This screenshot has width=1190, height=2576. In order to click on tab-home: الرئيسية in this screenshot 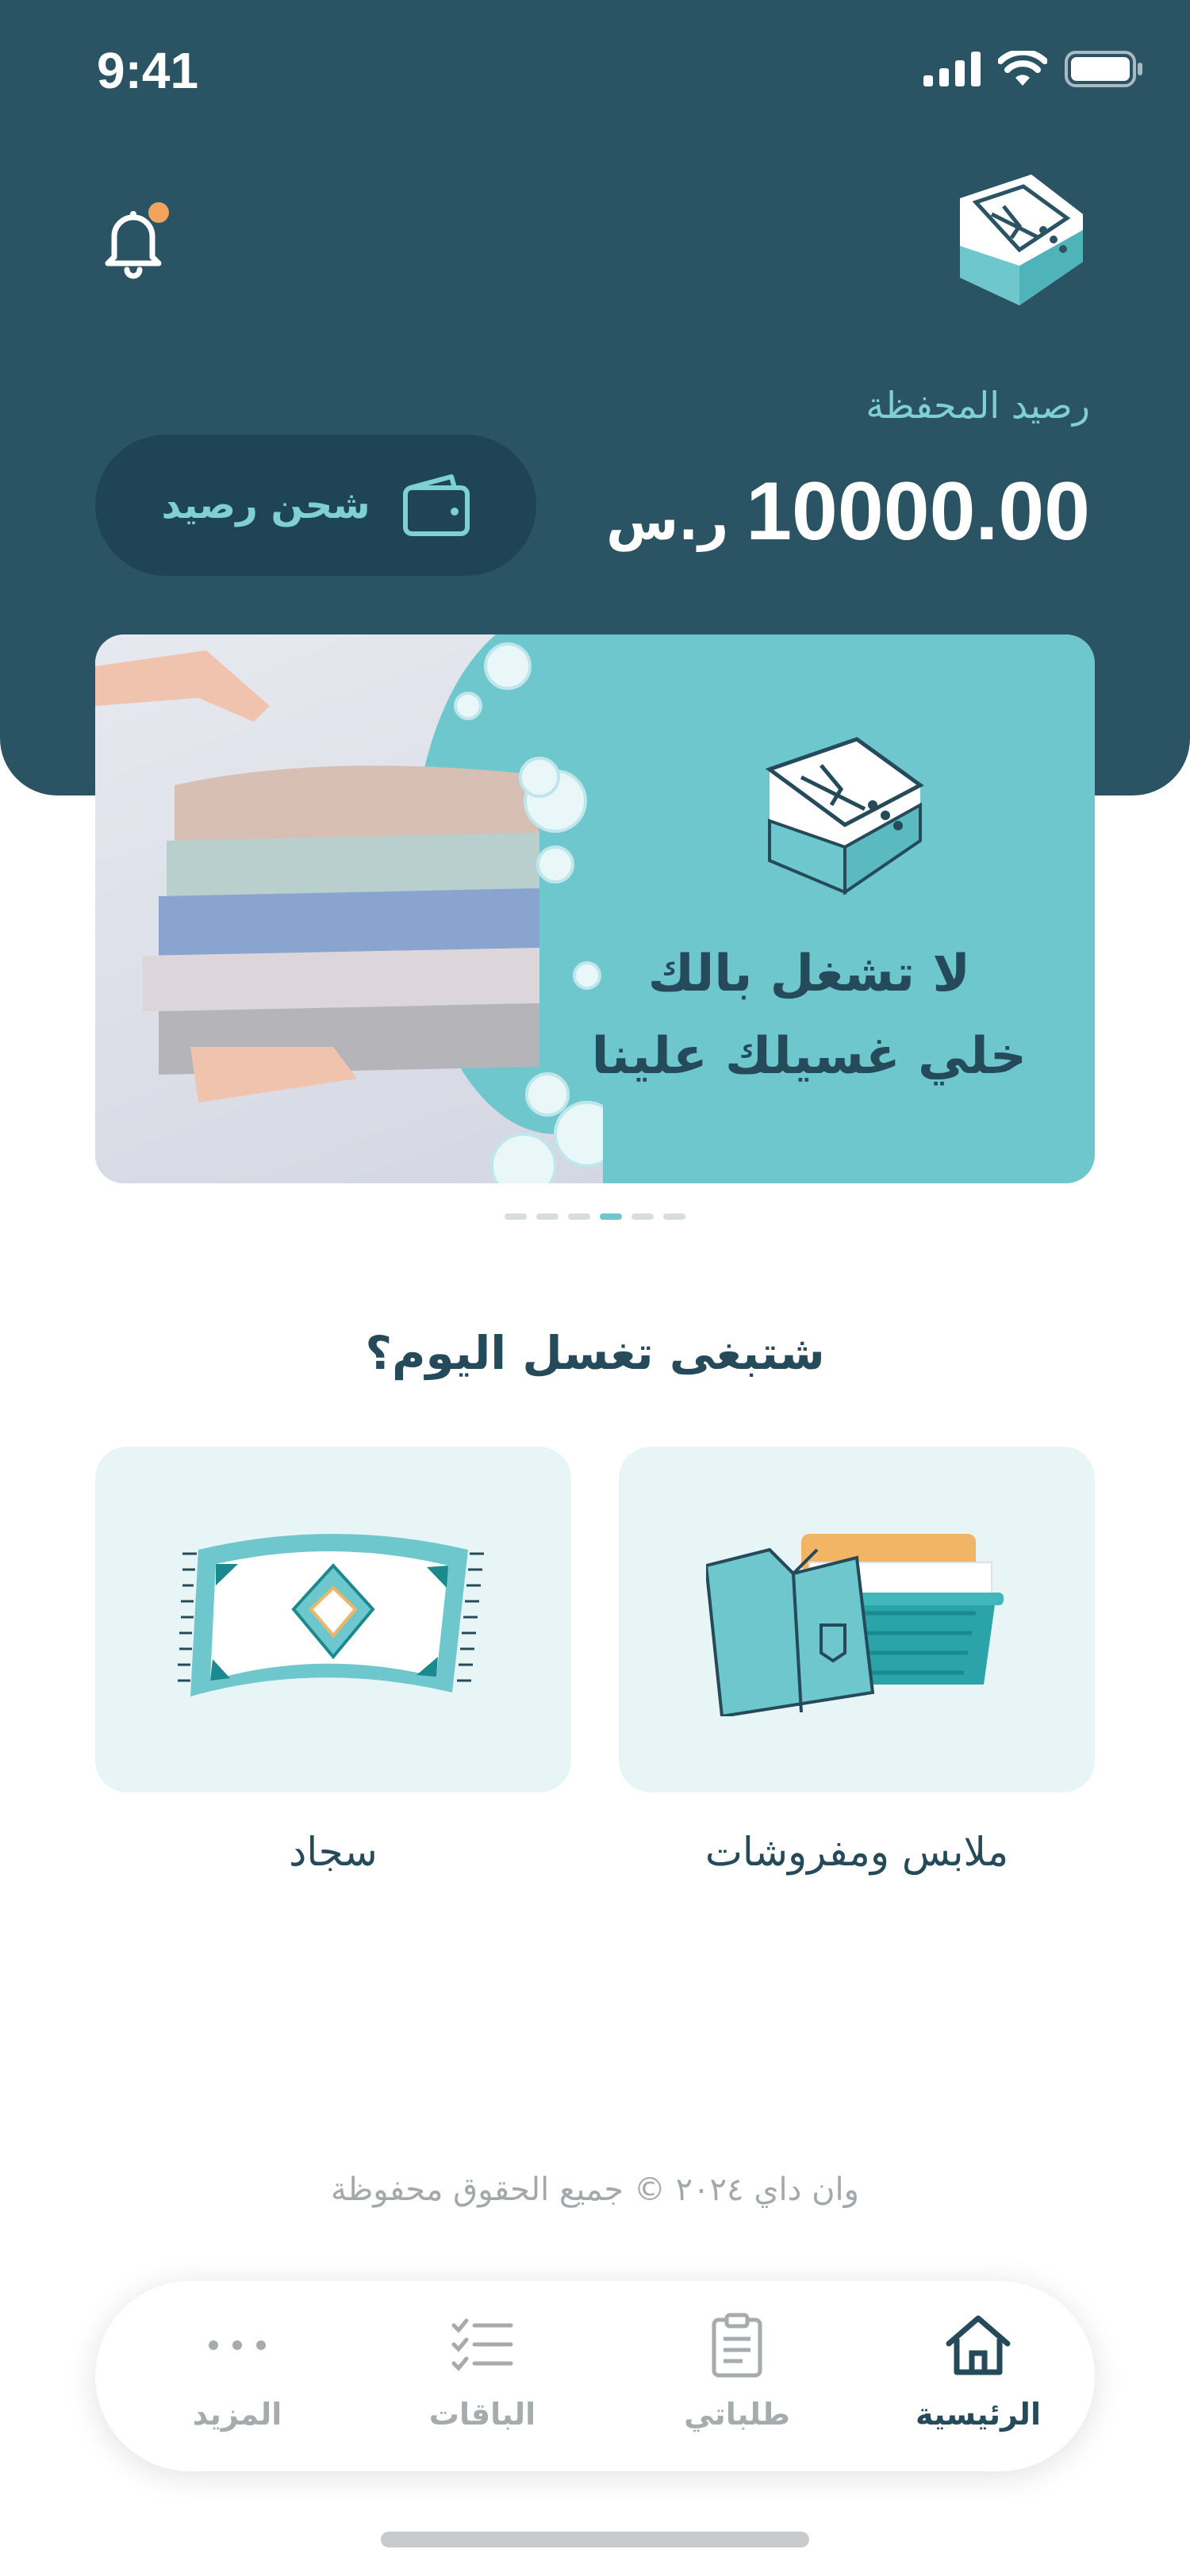, I will do `click(978, 2381)`.